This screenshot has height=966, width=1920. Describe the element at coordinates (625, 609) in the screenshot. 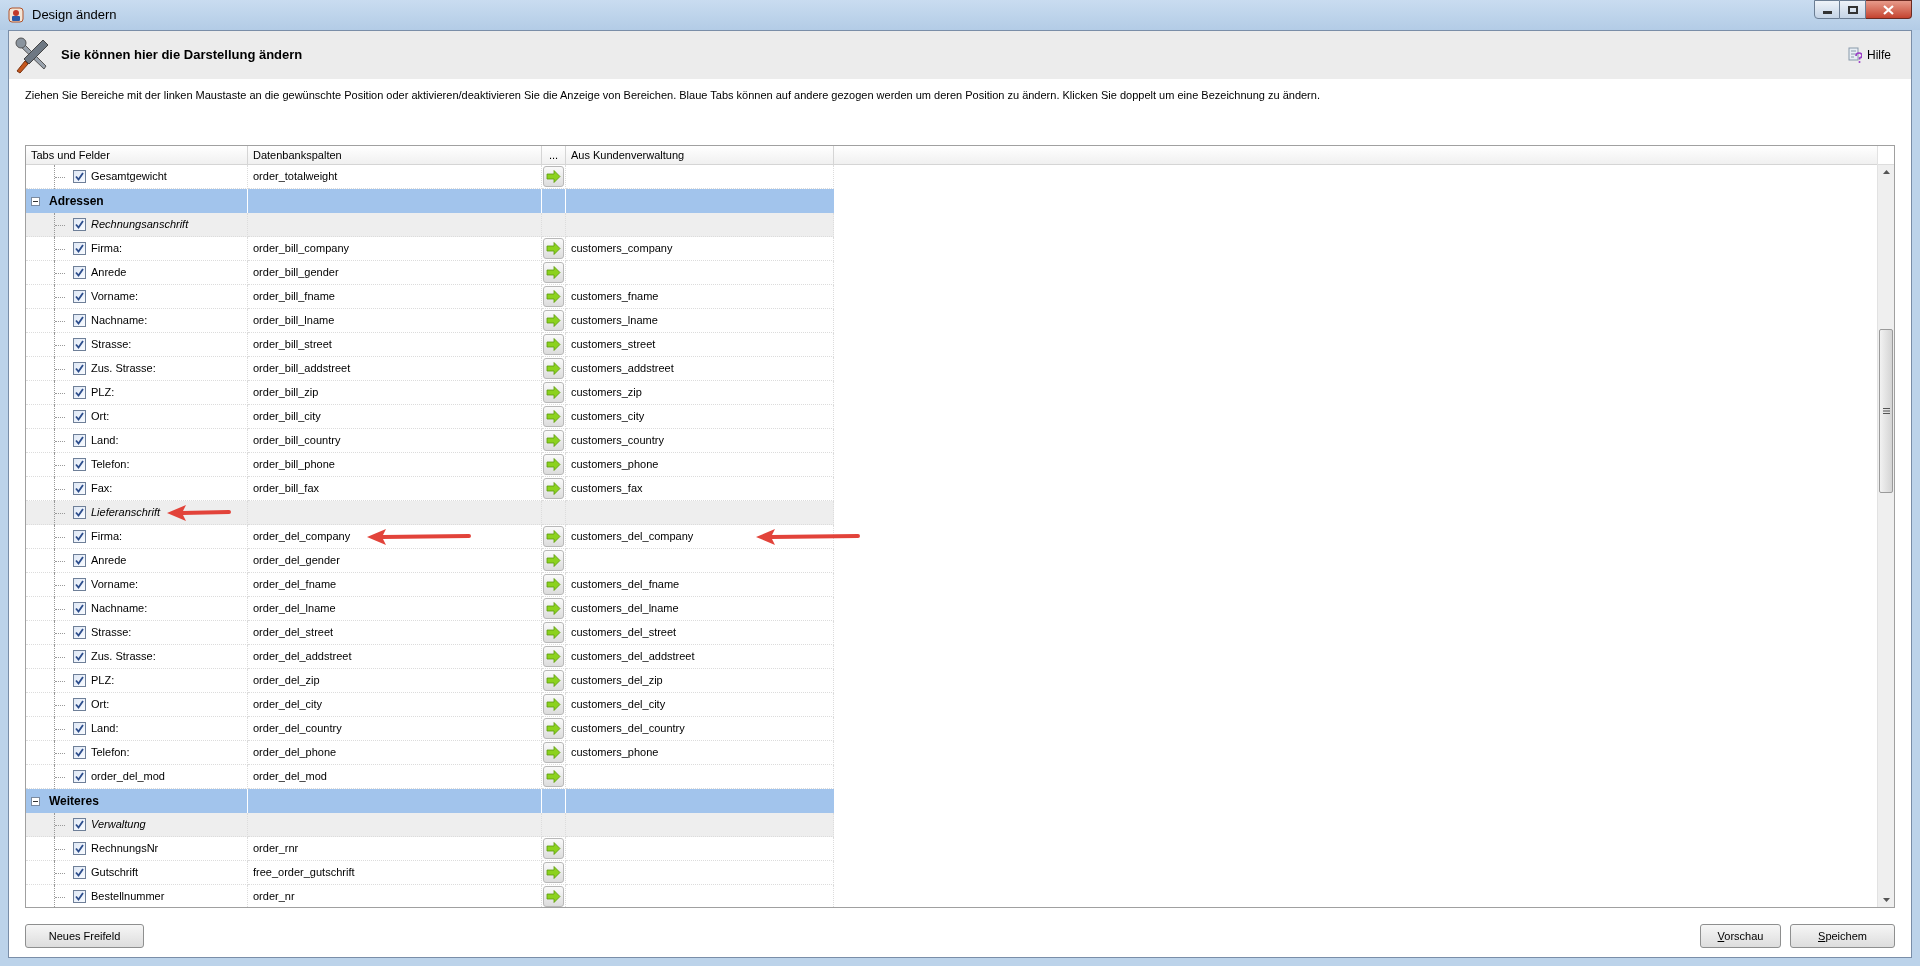

I see `table-cell-text: customers_del_lname` at that location.